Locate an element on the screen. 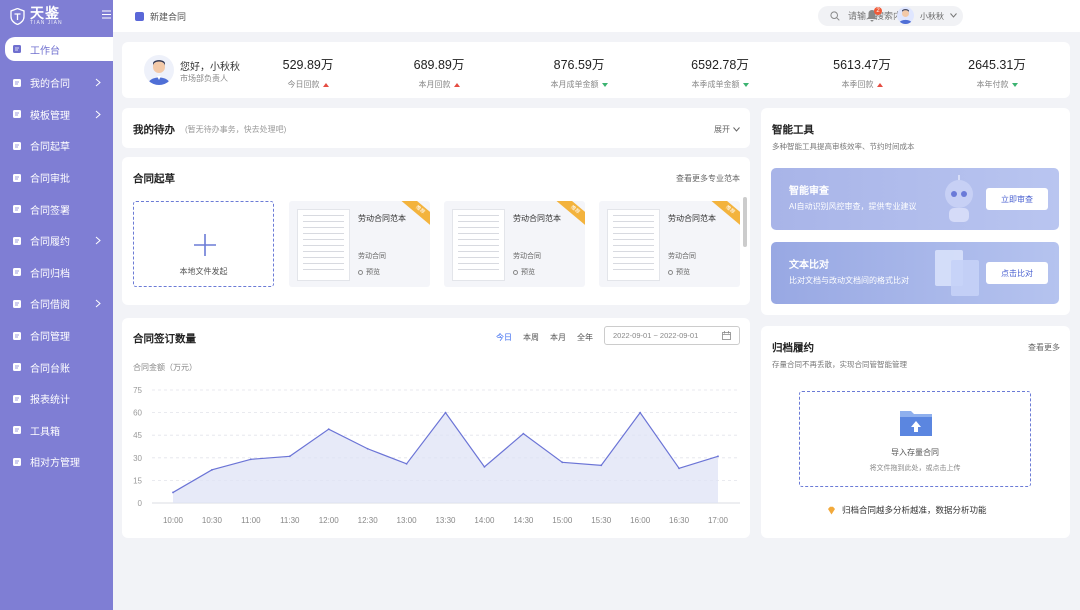  notification-badge: 2 is located at coordinates (878, 11).